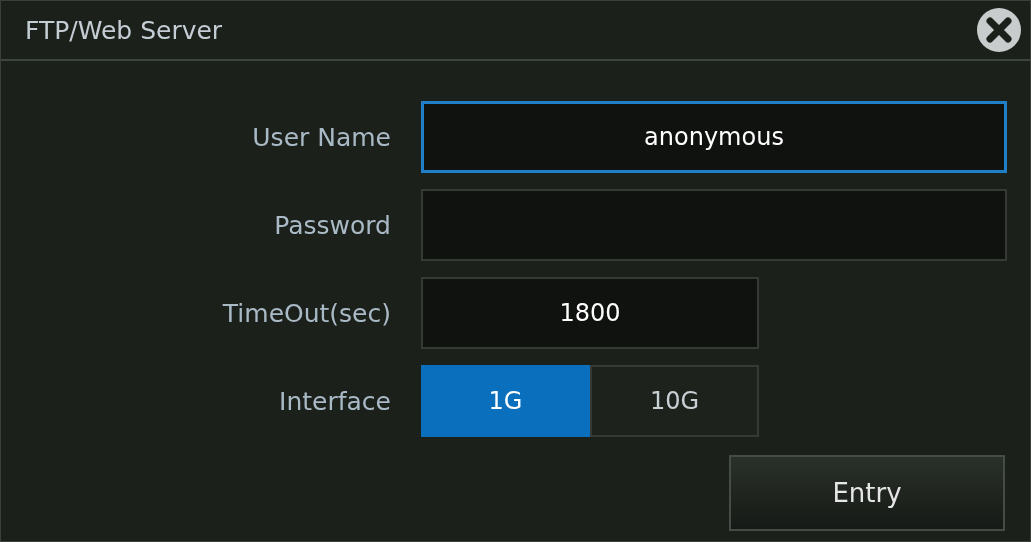 Image resolution: width=1031 pixels, height=542 pixels. I want to click on window-title: FTP/Web Server, so click(124, 30).